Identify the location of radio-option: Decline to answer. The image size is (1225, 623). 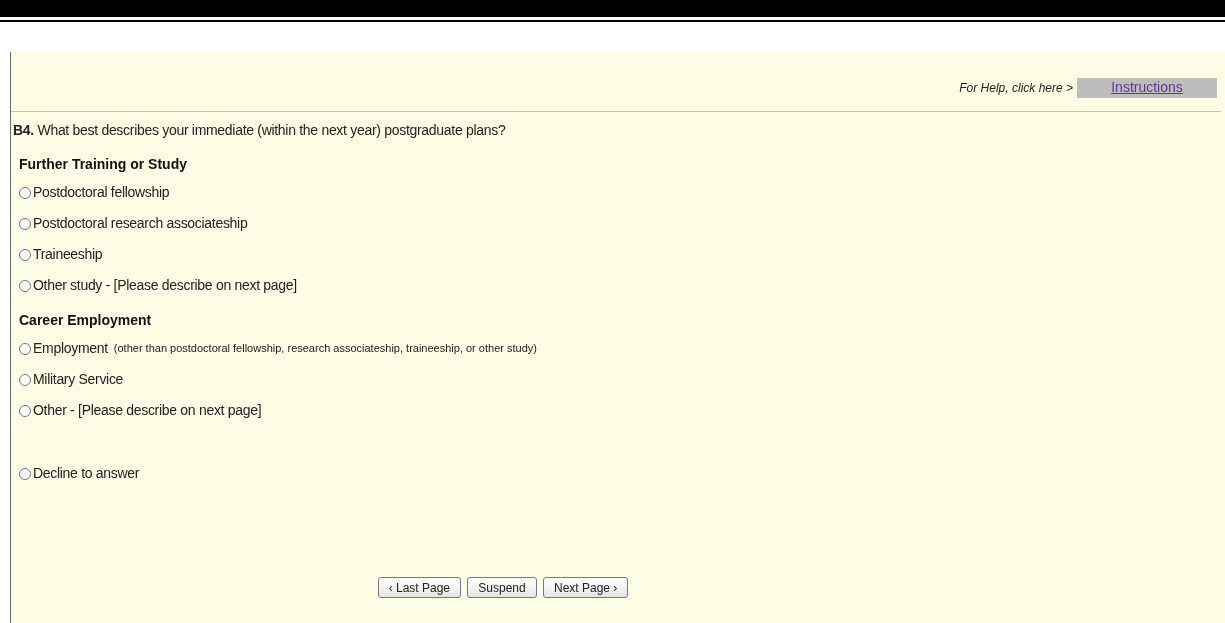
(79, 473).